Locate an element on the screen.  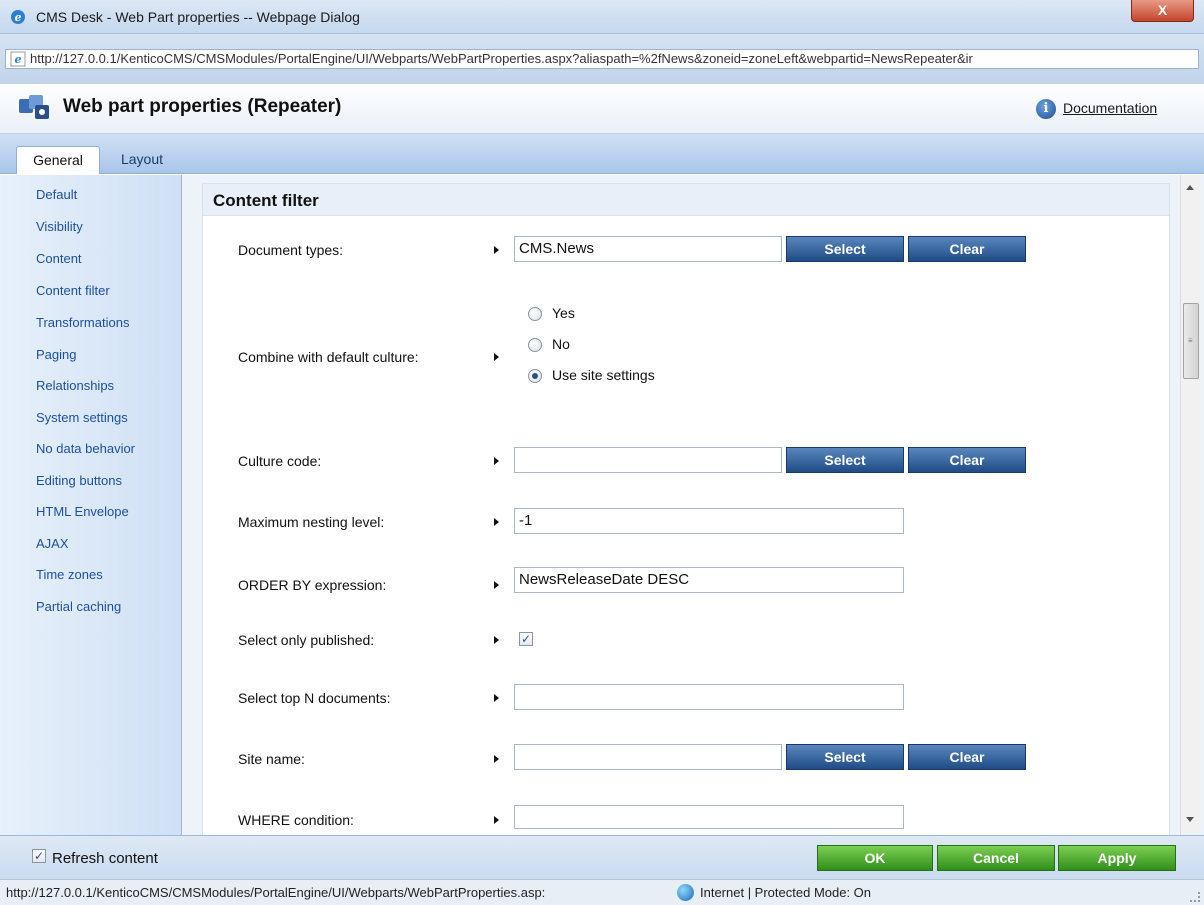
sidebar-item-visibility: Visibility is located at coordinates (59, 226).